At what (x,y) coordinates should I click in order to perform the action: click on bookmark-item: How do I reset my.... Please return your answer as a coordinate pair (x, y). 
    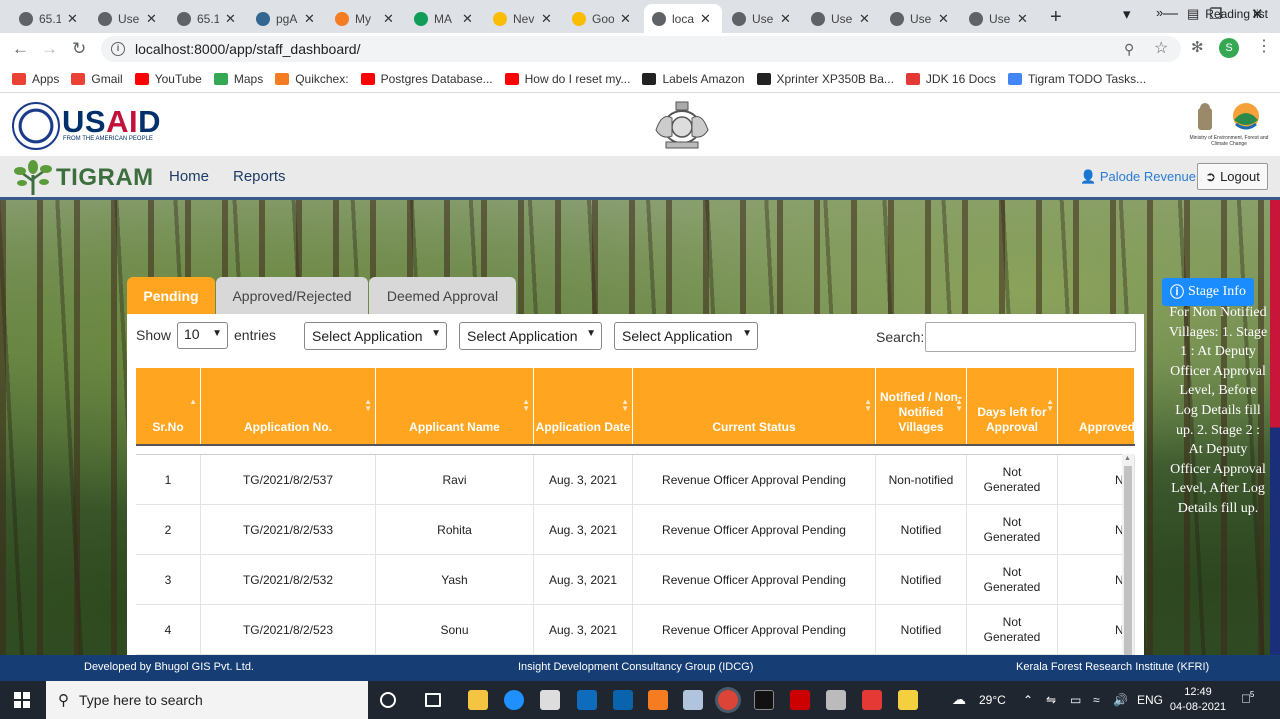
    Looking at the image, I should click on (567, 79).